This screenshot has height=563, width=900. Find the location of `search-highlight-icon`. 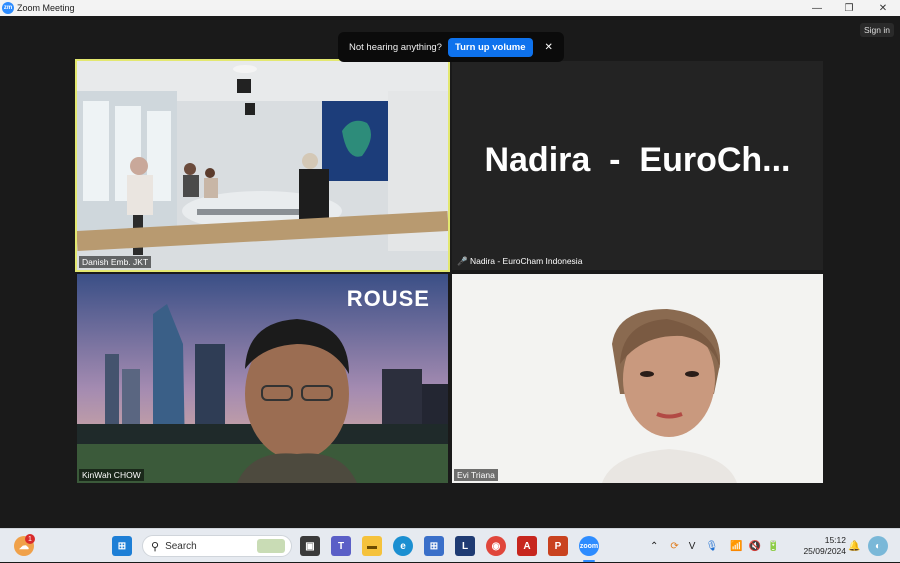

search-highlight-icon is located at coordinates (271, 546).